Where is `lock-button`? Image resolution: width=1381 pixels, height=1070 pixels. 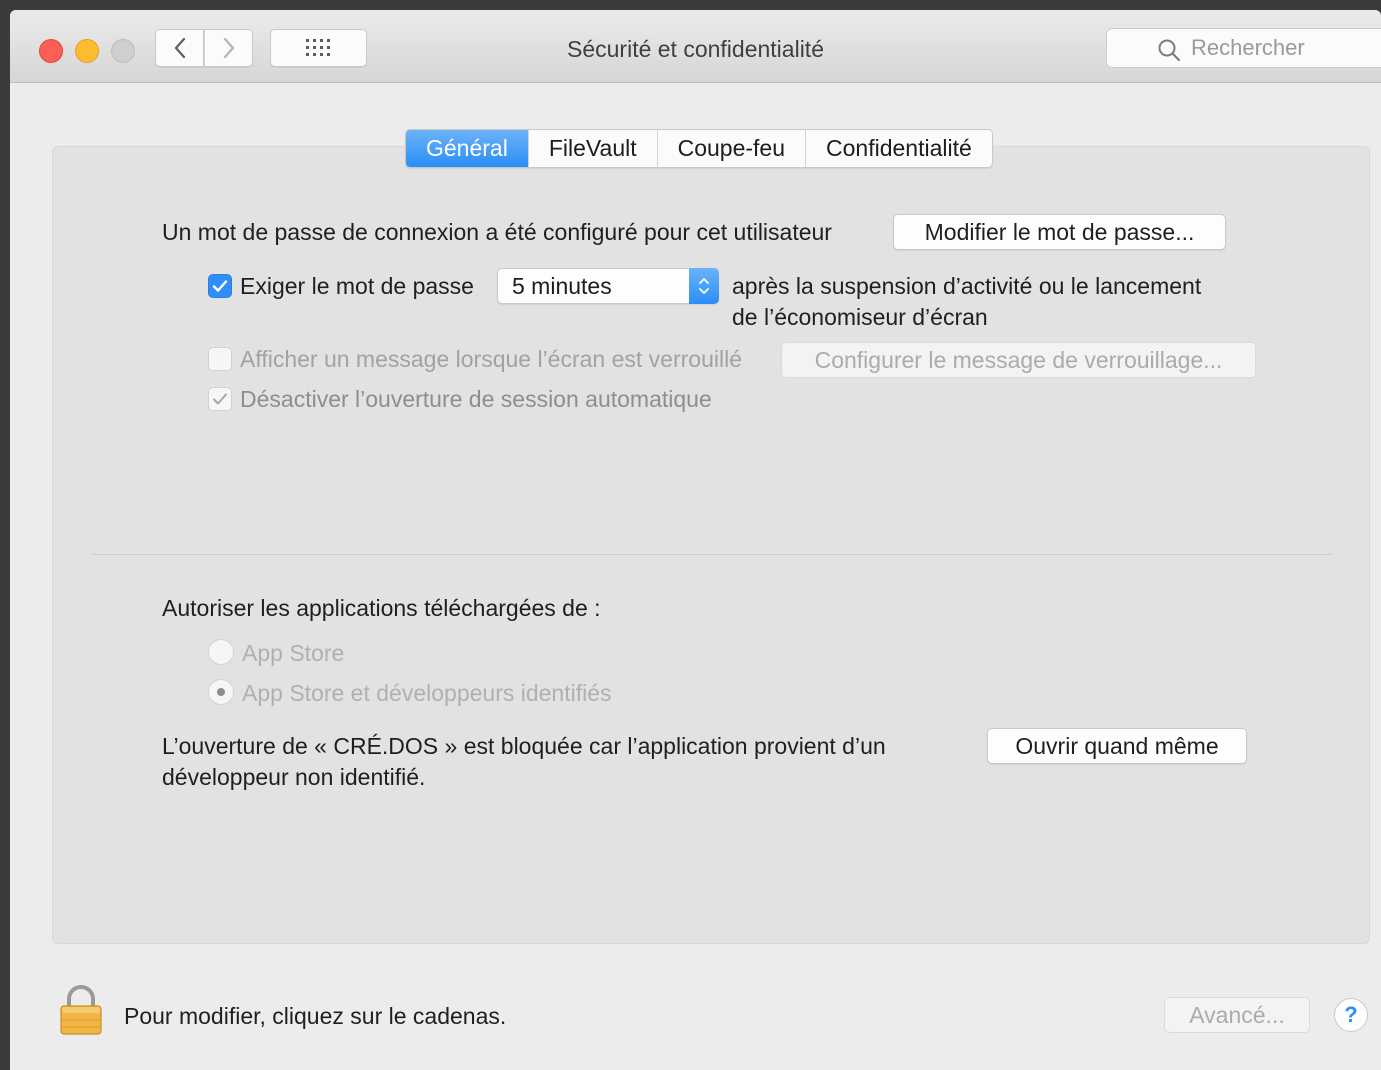
lock-button is located at coordinates (81, 1012).